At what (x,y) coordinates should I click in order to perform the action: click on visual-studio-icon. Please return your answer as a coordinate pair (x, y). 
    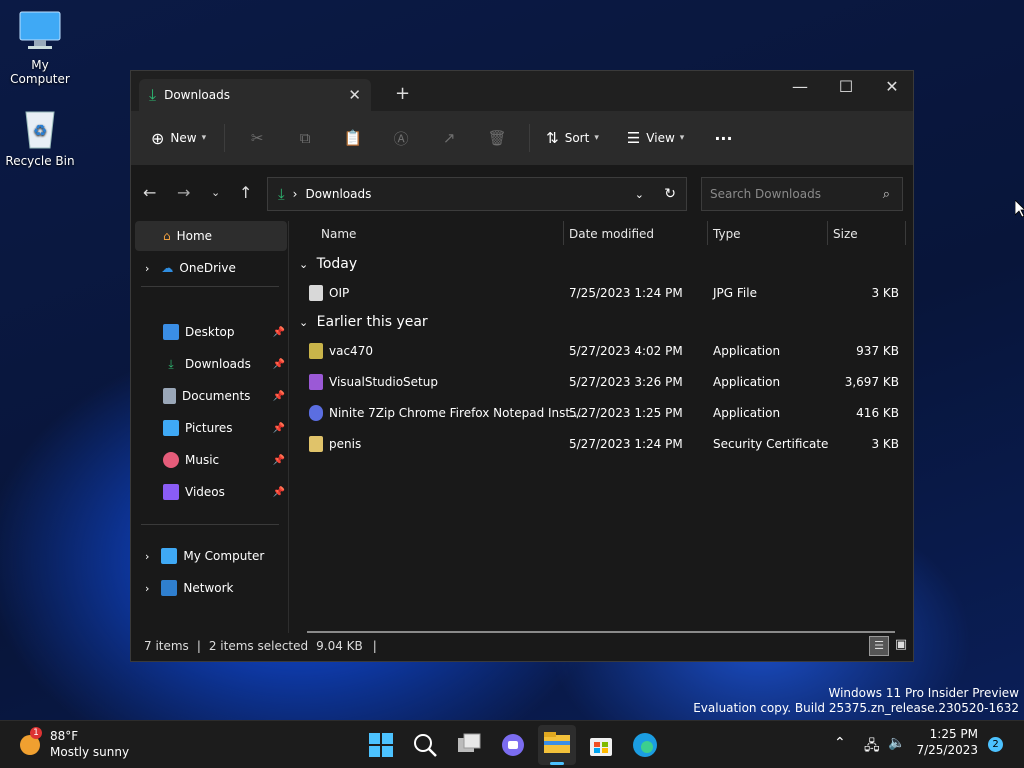
    Looking at the image, I should click on (316, 382).